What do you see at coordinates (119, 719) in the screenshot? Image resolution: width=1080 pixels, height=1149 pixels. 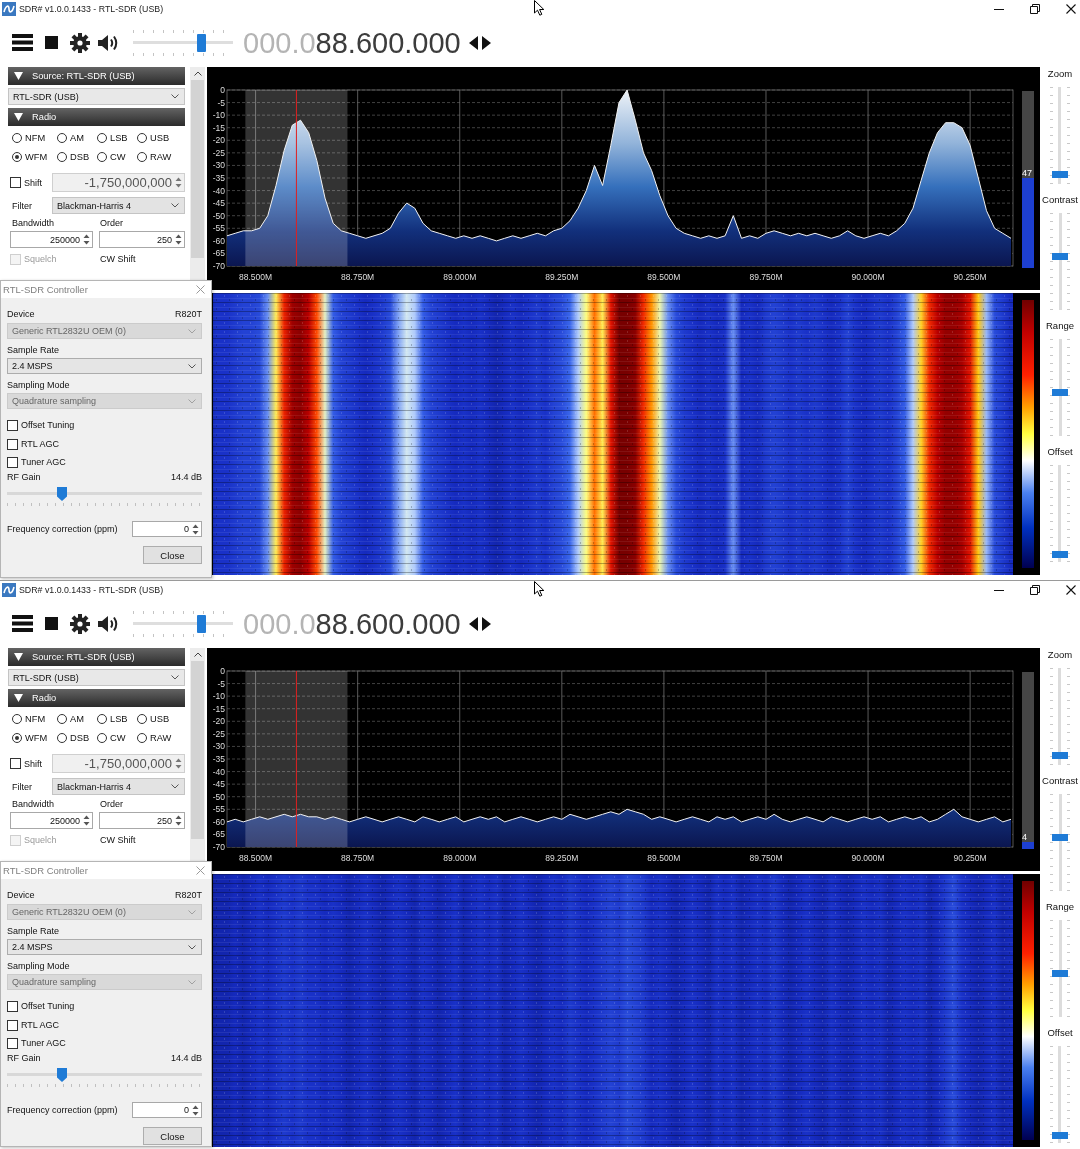 I see `radio-label: LSB` at bounding box center [119, 719].